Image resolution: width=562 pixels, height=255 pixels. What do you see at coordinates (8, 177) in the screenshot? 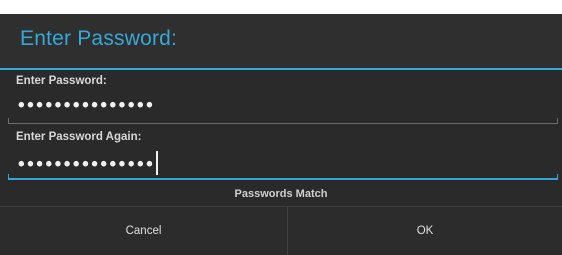
I see `confirm-password-left-edge` at bounding box center [8, 177].